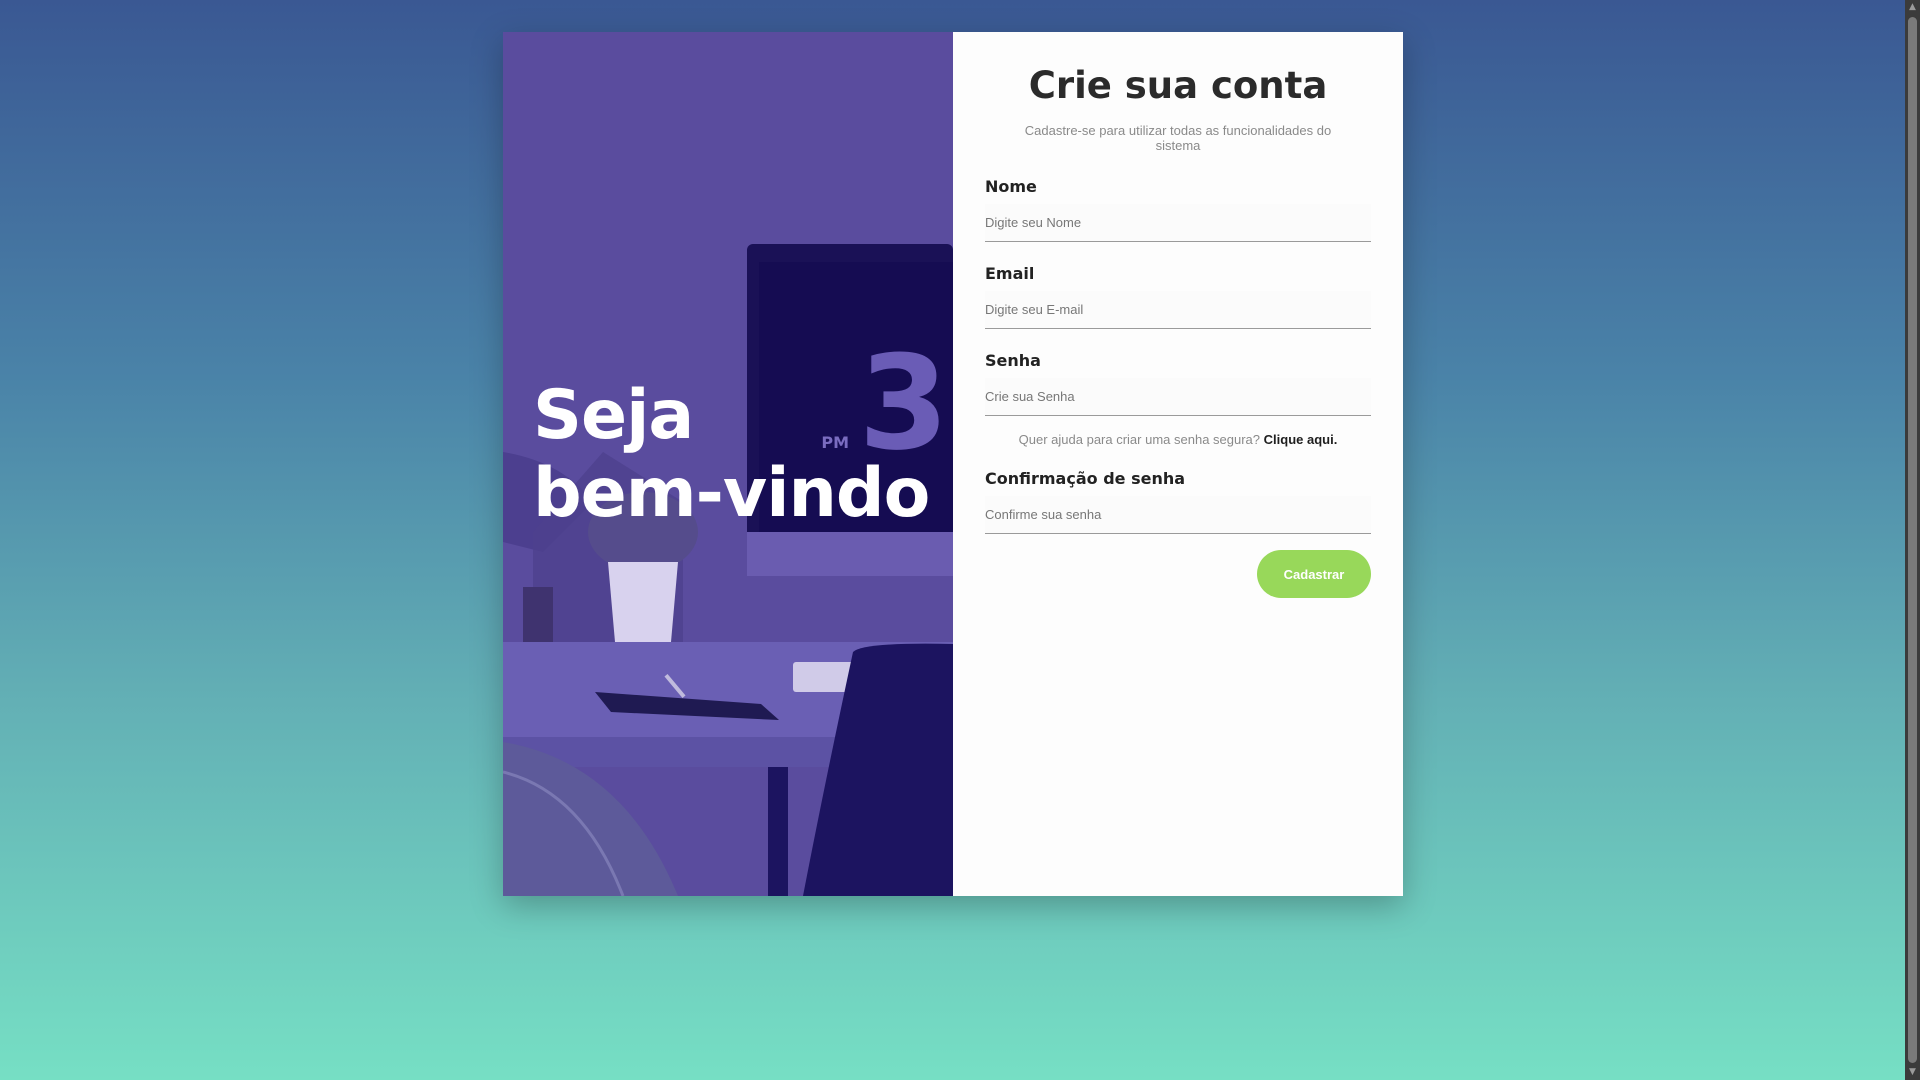  I want to click on password-hint-link: Clique aqui., so click(1301, 439).